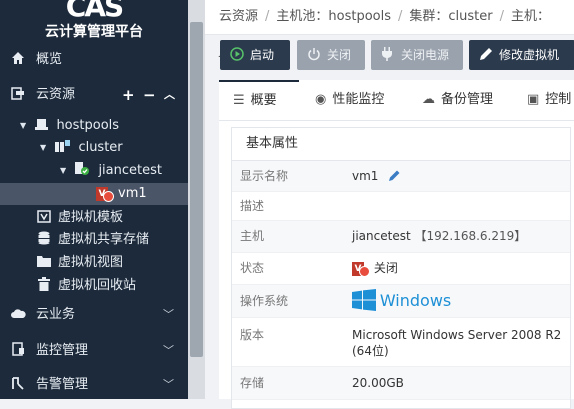  What do you see at coordinates (196, 189) in the screenshot?
I see `sidebar-scrollbar-thumb` at bounding box center [196, 189].